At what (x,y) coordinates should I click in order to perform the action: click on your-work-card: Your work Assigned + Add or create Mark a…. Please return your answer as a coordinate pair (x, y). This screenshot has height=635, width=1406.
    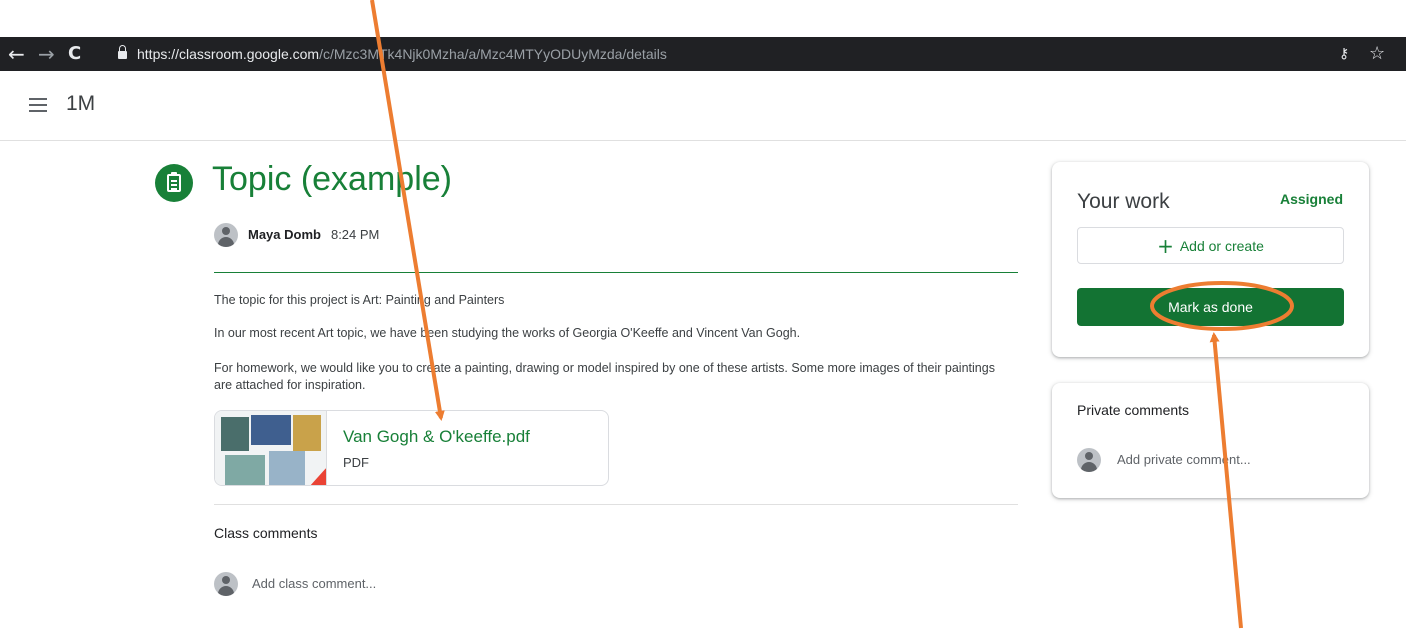
    Looking at the image, I should click on (1210, 259).